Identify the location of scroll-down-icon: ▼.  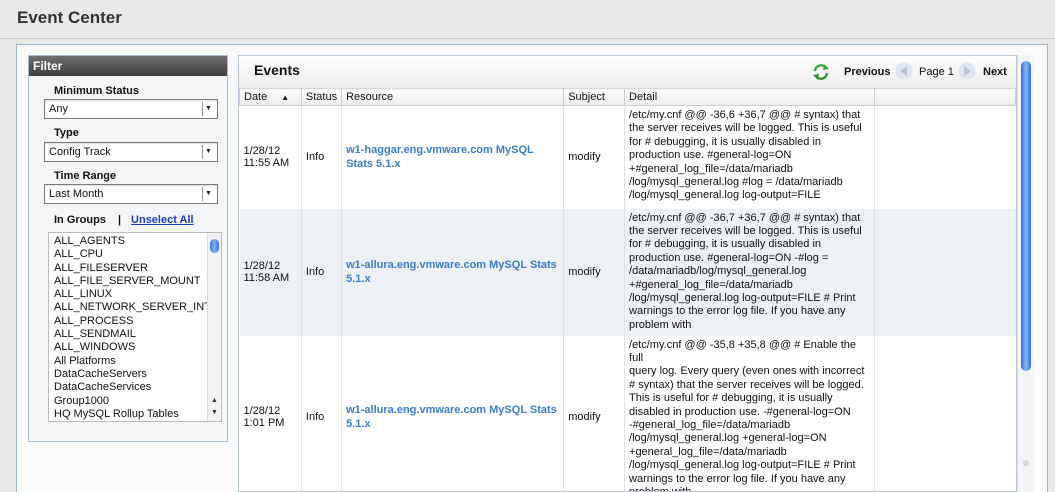
(214, 412).